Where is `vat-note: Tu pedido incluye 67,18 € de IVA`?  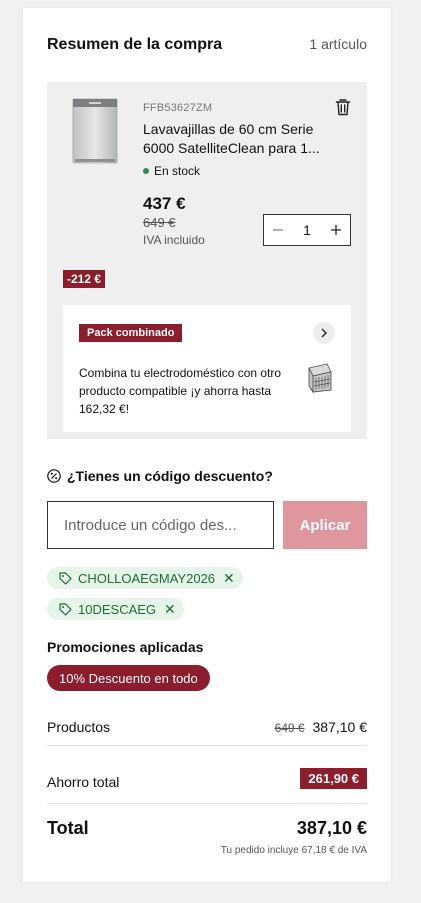 vat-note: Tu pedido incluye 67,18 € de IVA is located at coordinates (293, 850).